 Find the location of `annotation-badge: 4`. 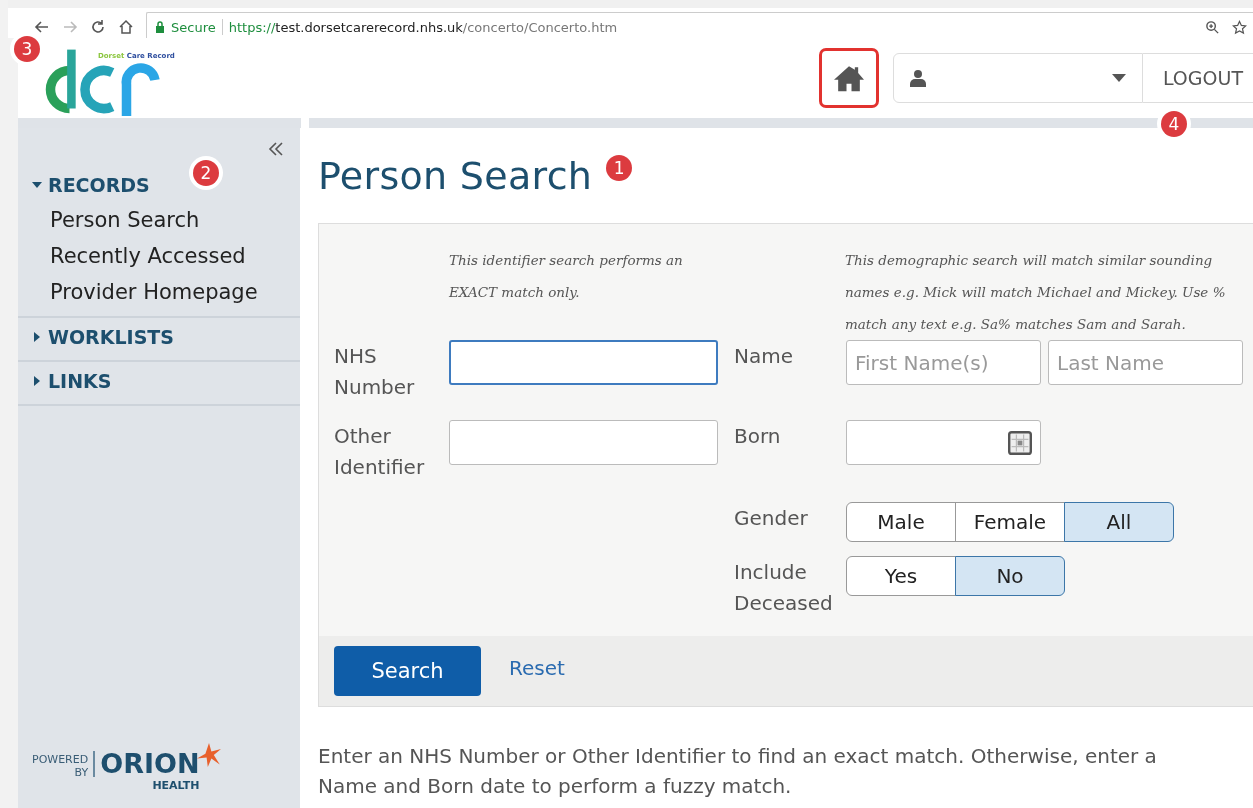

annotation-badge: 4 is located at coordinates (1173, 124).